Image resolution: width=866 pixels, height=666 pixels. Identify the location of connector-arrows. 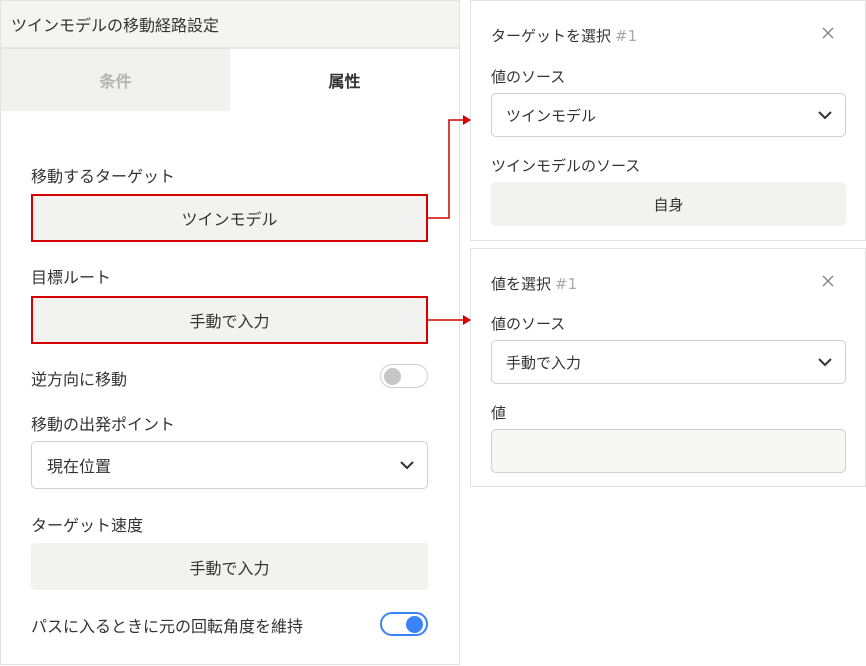
(449, 220).